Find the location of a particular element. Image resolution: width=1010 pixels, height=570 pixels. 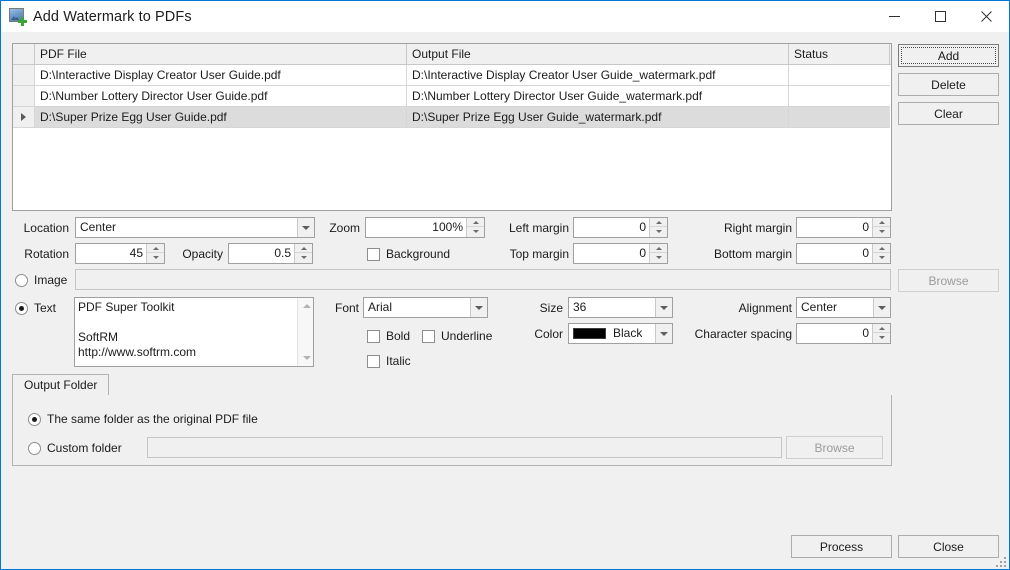

scroll-down-icon is located at coordinates (306, 358).